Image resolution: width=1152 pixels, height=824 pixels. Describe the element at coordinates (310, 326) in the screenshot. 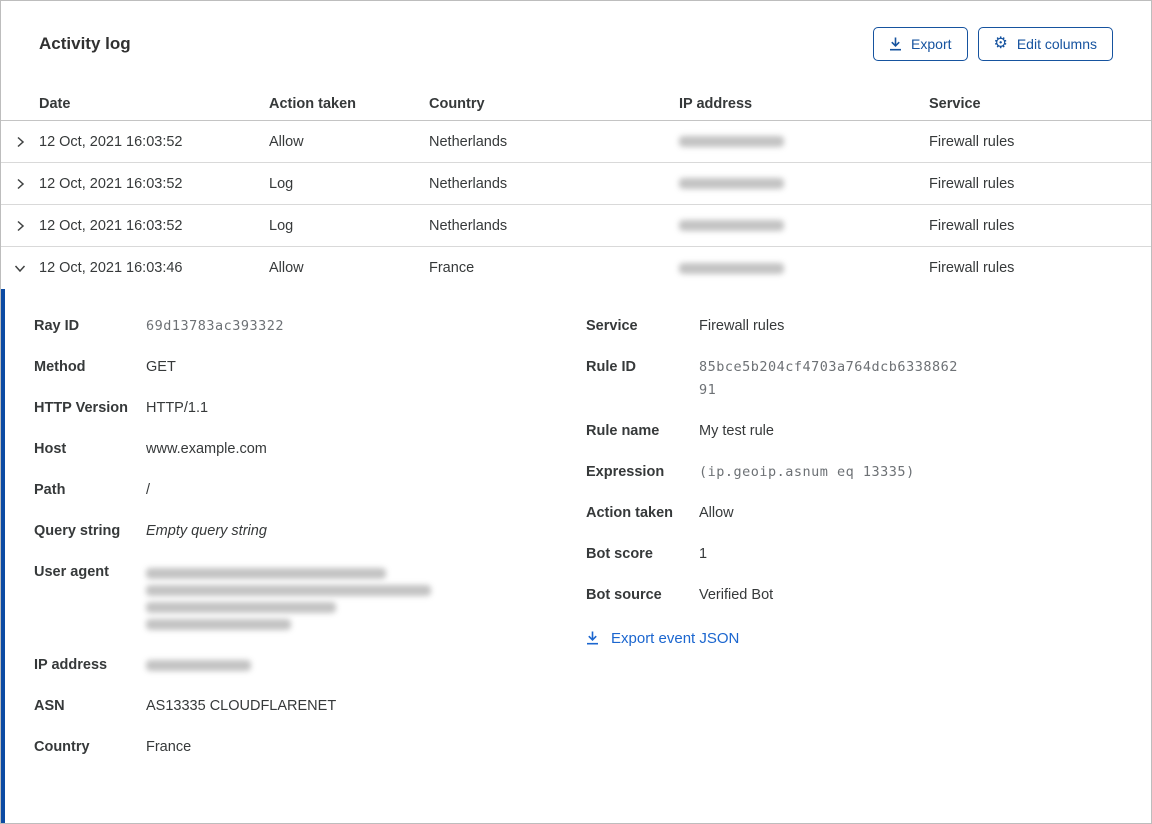

I see `field-ray-id: Ray ID 69d13783ac393322` at that location.